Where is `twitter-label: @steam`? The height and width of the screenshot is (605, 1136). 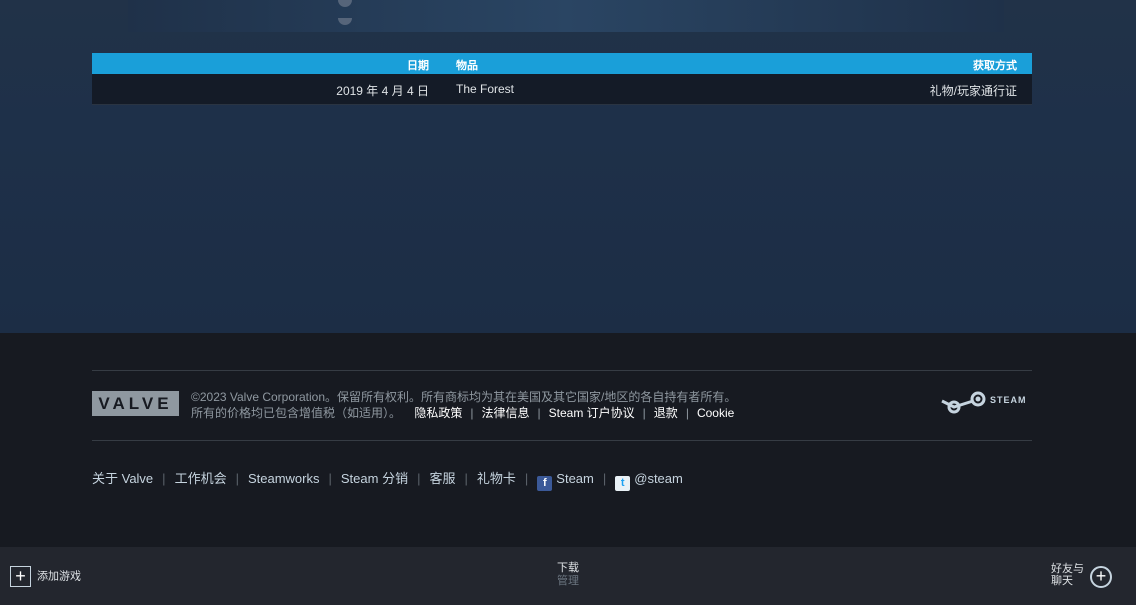 twitter-label: @steam is located at coordinates (658, 478).